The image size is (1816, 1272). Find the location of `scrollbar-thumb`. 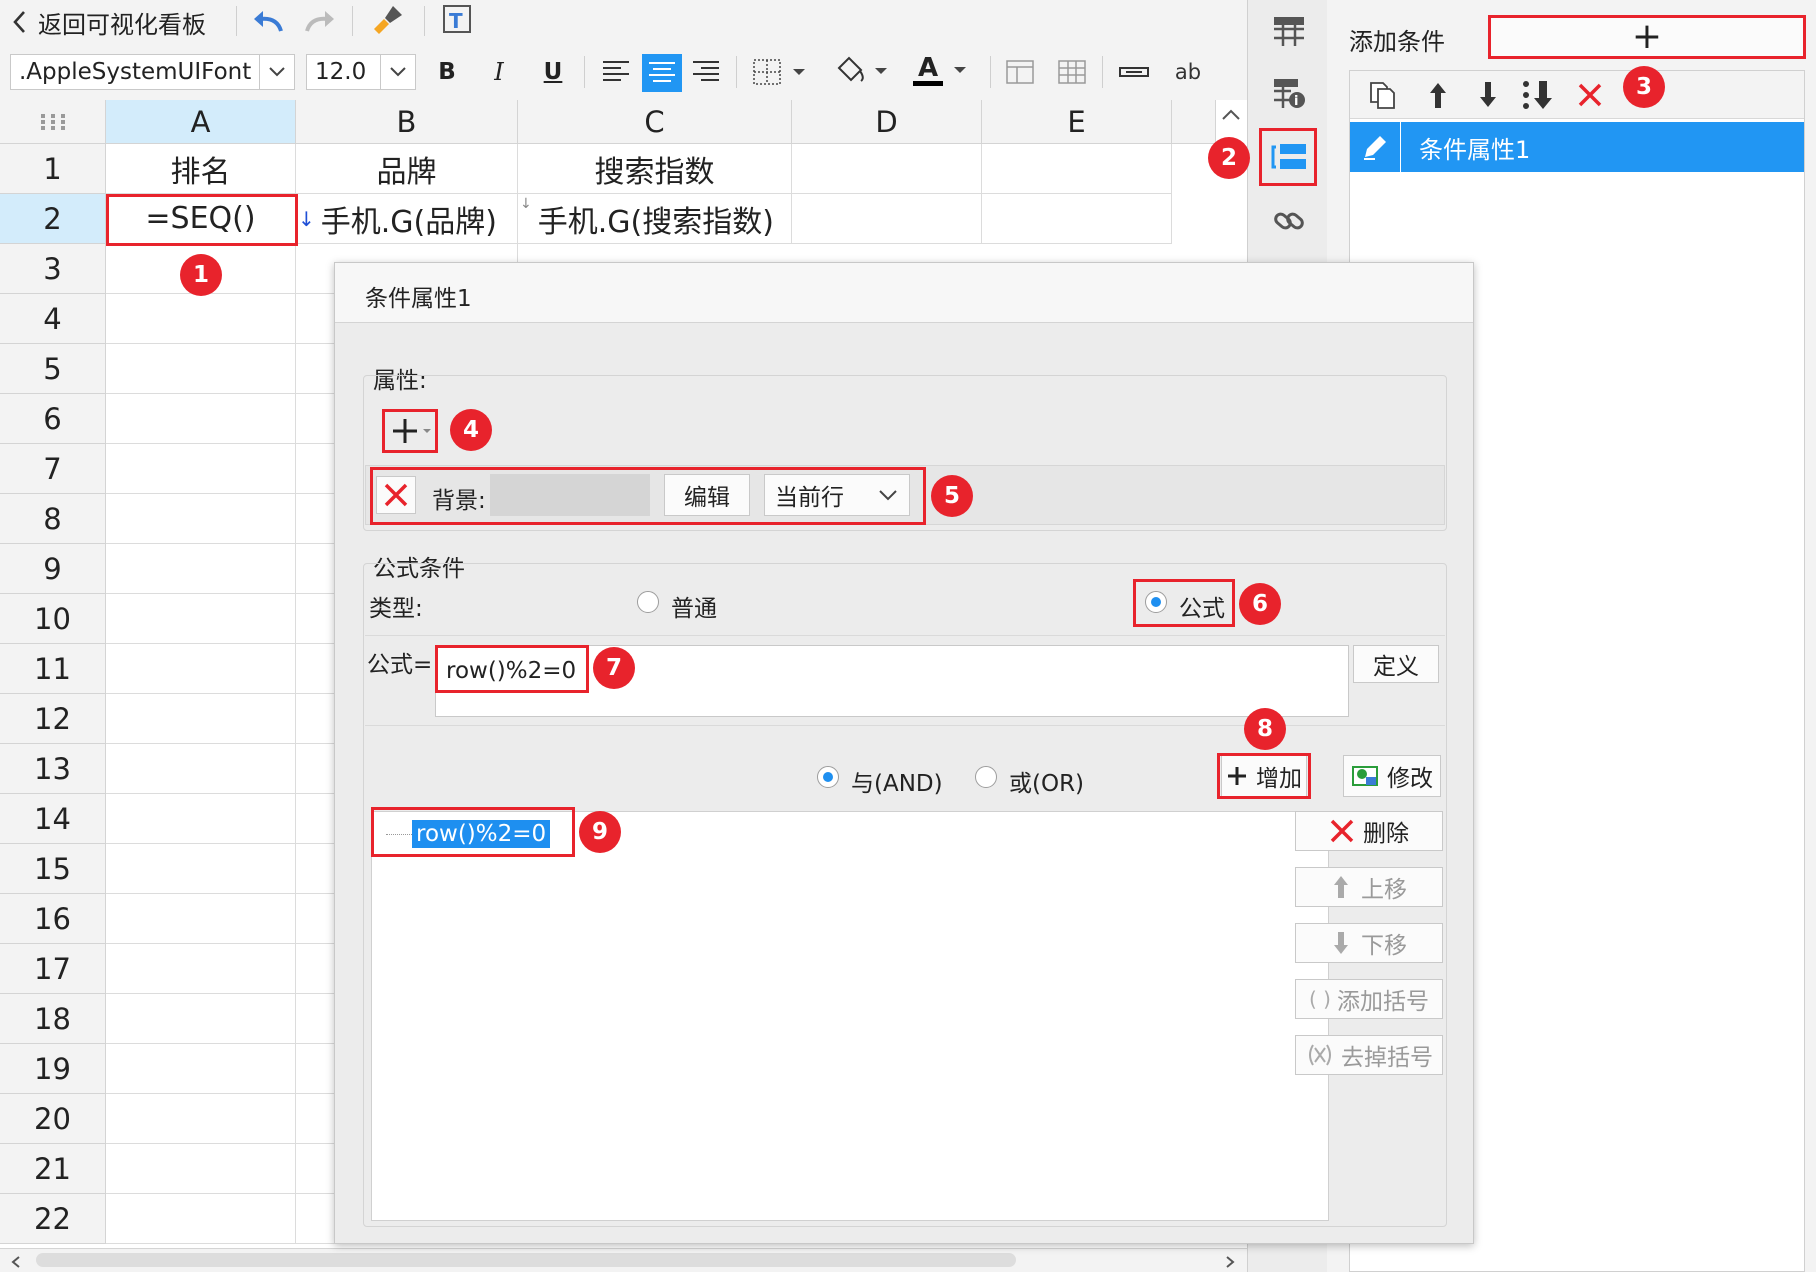

scrollbar-thumb is located at coordinates (526, 1260).